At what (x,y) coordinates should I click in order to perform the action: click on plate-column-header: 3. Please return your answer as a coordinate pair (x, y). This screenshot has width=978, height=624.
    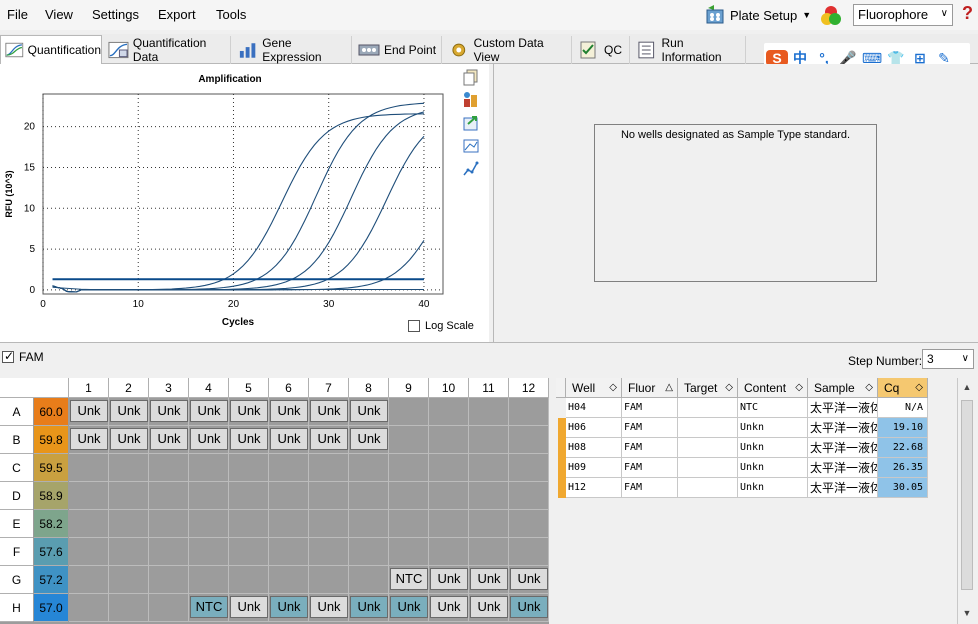
    Looking at the image, I should click on (169, 388).